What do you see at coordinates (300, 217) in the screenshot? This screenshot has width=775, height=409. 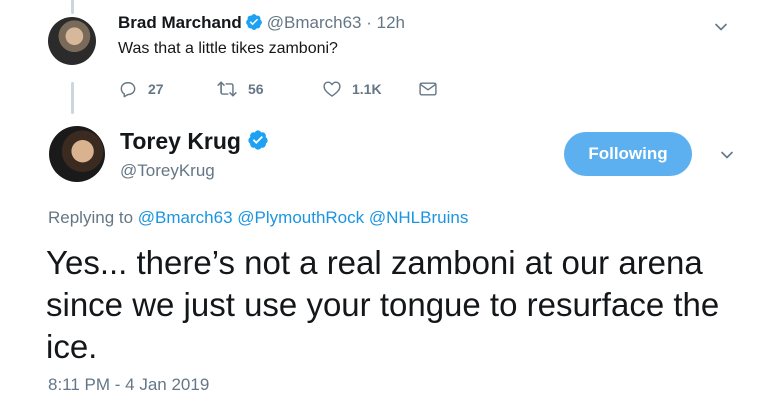 I see `mention-link: @PlymouthRock` at bounding box center [300, 217].